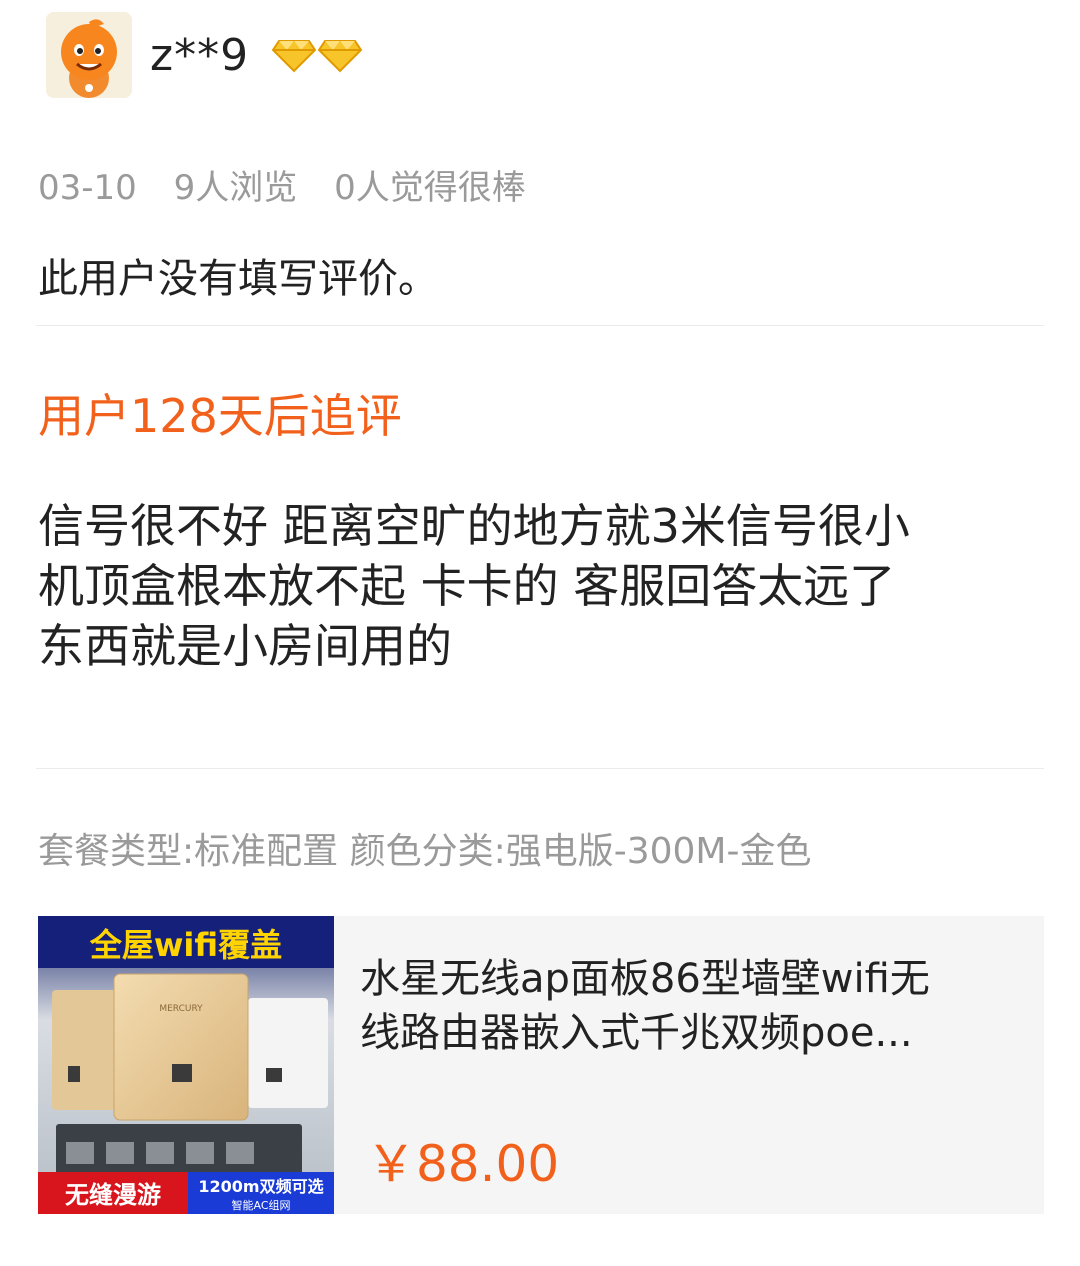 The image size is (1080, 1266). What do you see at coordinates (220, 416) in the screenshot?
I see `followup-title: 用户128天后追评` at bounding box center [220, 416].